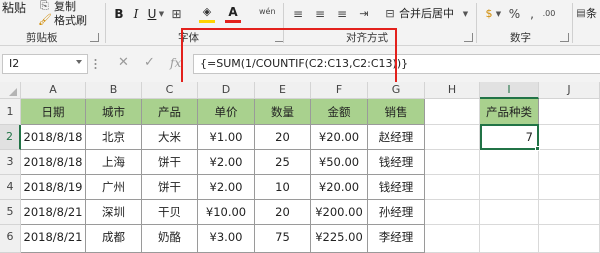 The image size is (600, 253). Describe the element at coordinates (170, 212) in the screenshot. I see `table-cell: 干贝` at that location.